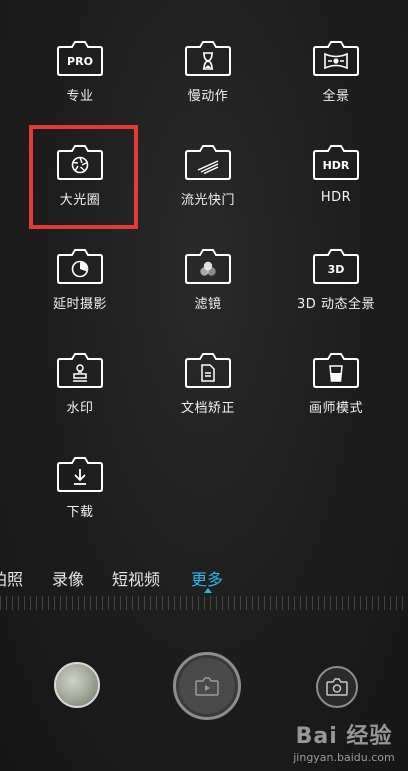  I want to click on hourglass-icon, so click(208, 58).